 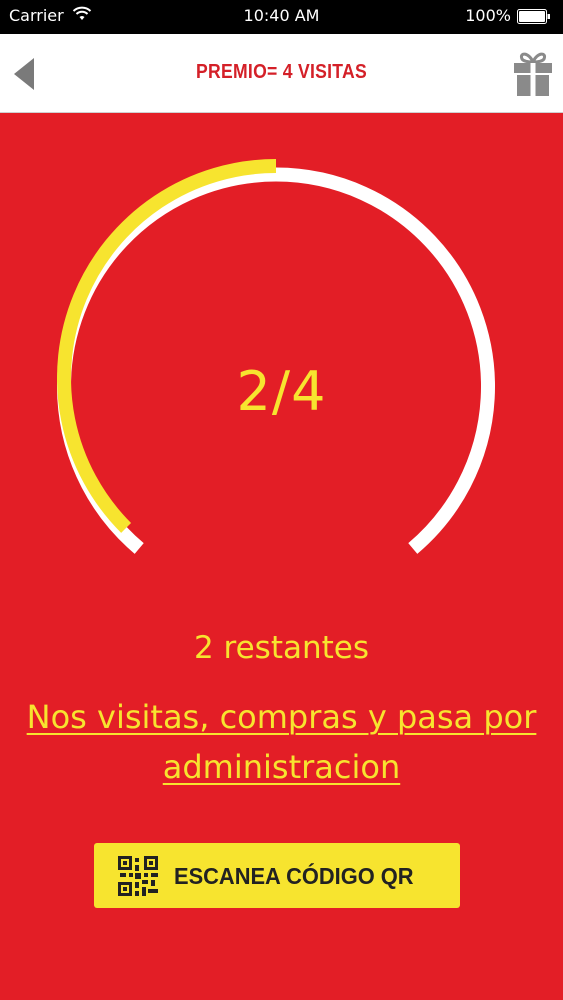 I want to click on scan-qr-label: ESCANEA CÓDIGO QR, so click(x=294, y=876).